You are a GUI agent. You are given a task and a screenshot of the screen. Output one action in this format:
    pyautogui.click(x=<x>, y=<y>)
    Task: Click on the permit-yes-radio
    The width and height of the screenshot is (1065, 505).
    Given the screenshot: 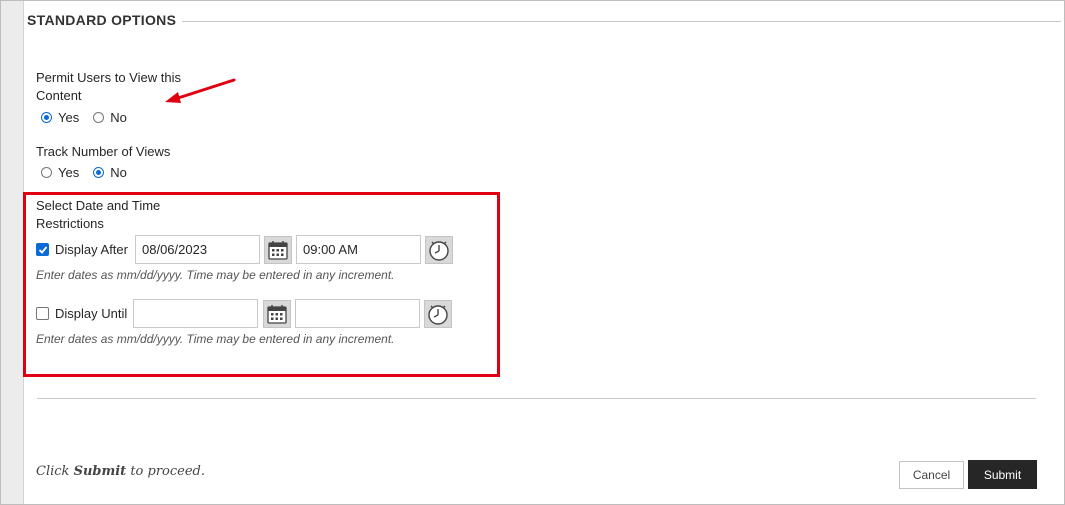 What is the action you would take?
    pyautogui.click(x=46, y=117)
    